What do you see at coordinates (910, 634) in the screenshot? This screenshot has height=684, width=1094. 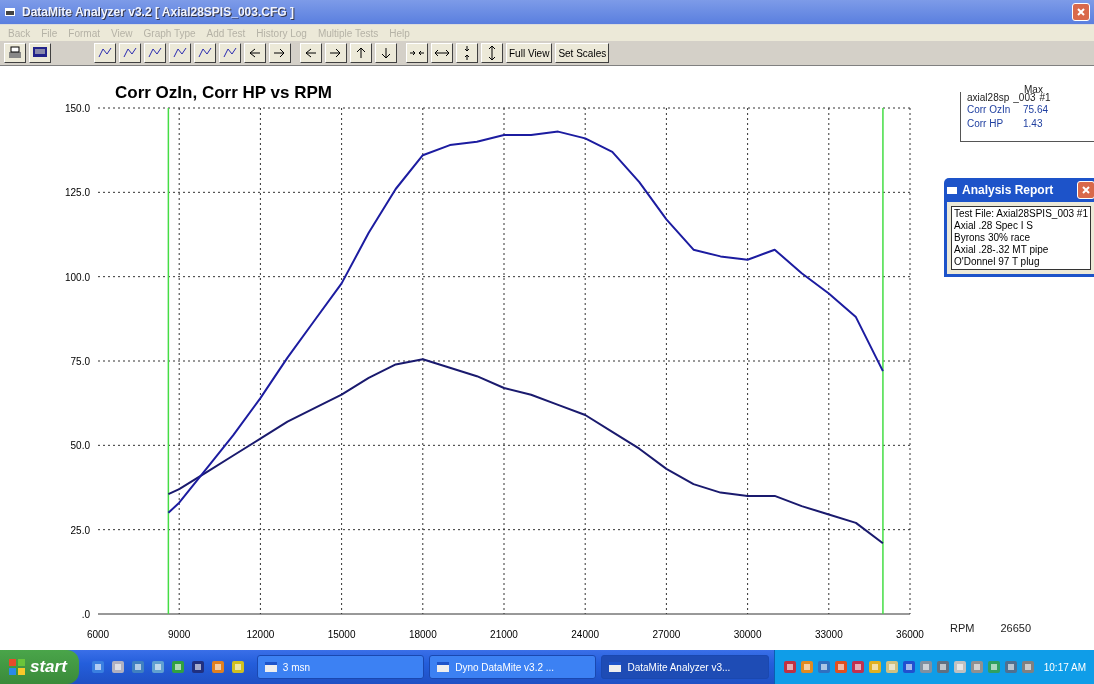 I see `x-tick-label: 36000` at bounding box center [910, 634].